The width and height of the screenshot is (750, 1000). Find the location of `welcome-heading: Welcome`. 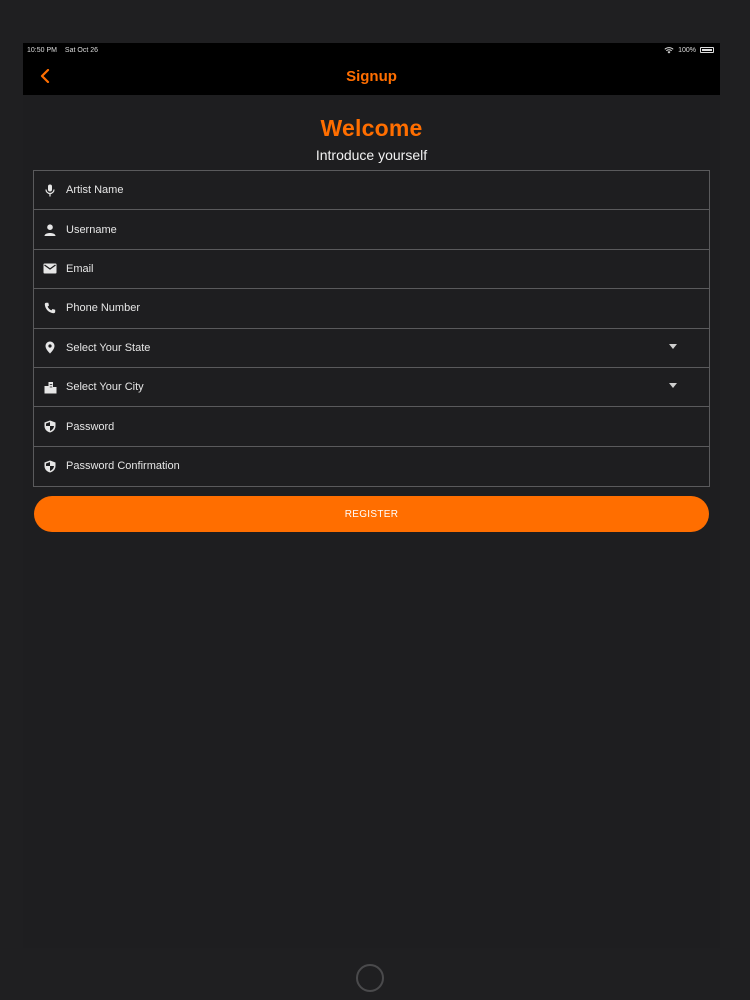

welcome-heading: Welcome is located at coordinates (371, 128).